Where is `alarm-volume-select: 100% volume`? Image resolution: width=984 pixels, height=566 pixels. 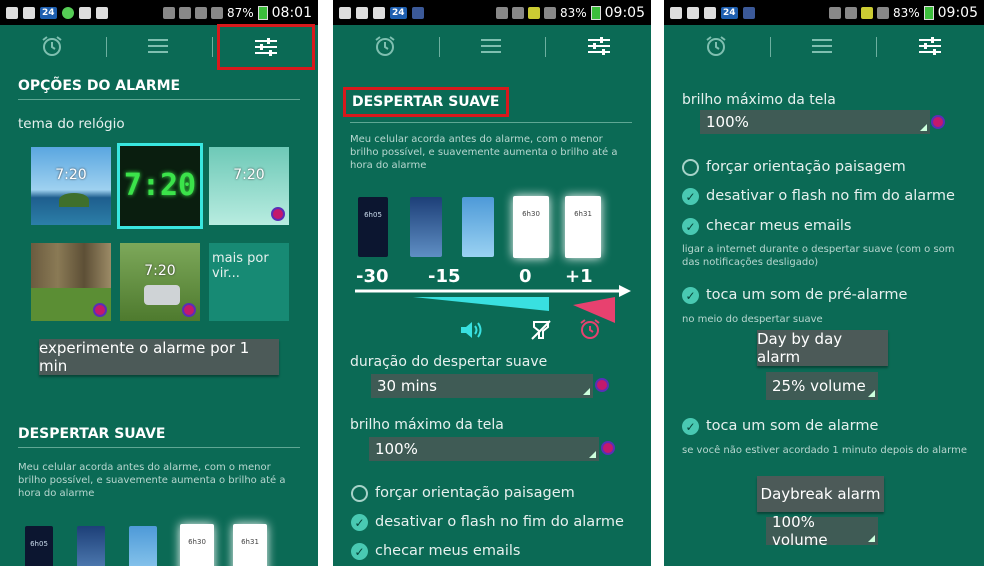 alarm-volume-select: 100% volume is located at coordinates (822, 531).